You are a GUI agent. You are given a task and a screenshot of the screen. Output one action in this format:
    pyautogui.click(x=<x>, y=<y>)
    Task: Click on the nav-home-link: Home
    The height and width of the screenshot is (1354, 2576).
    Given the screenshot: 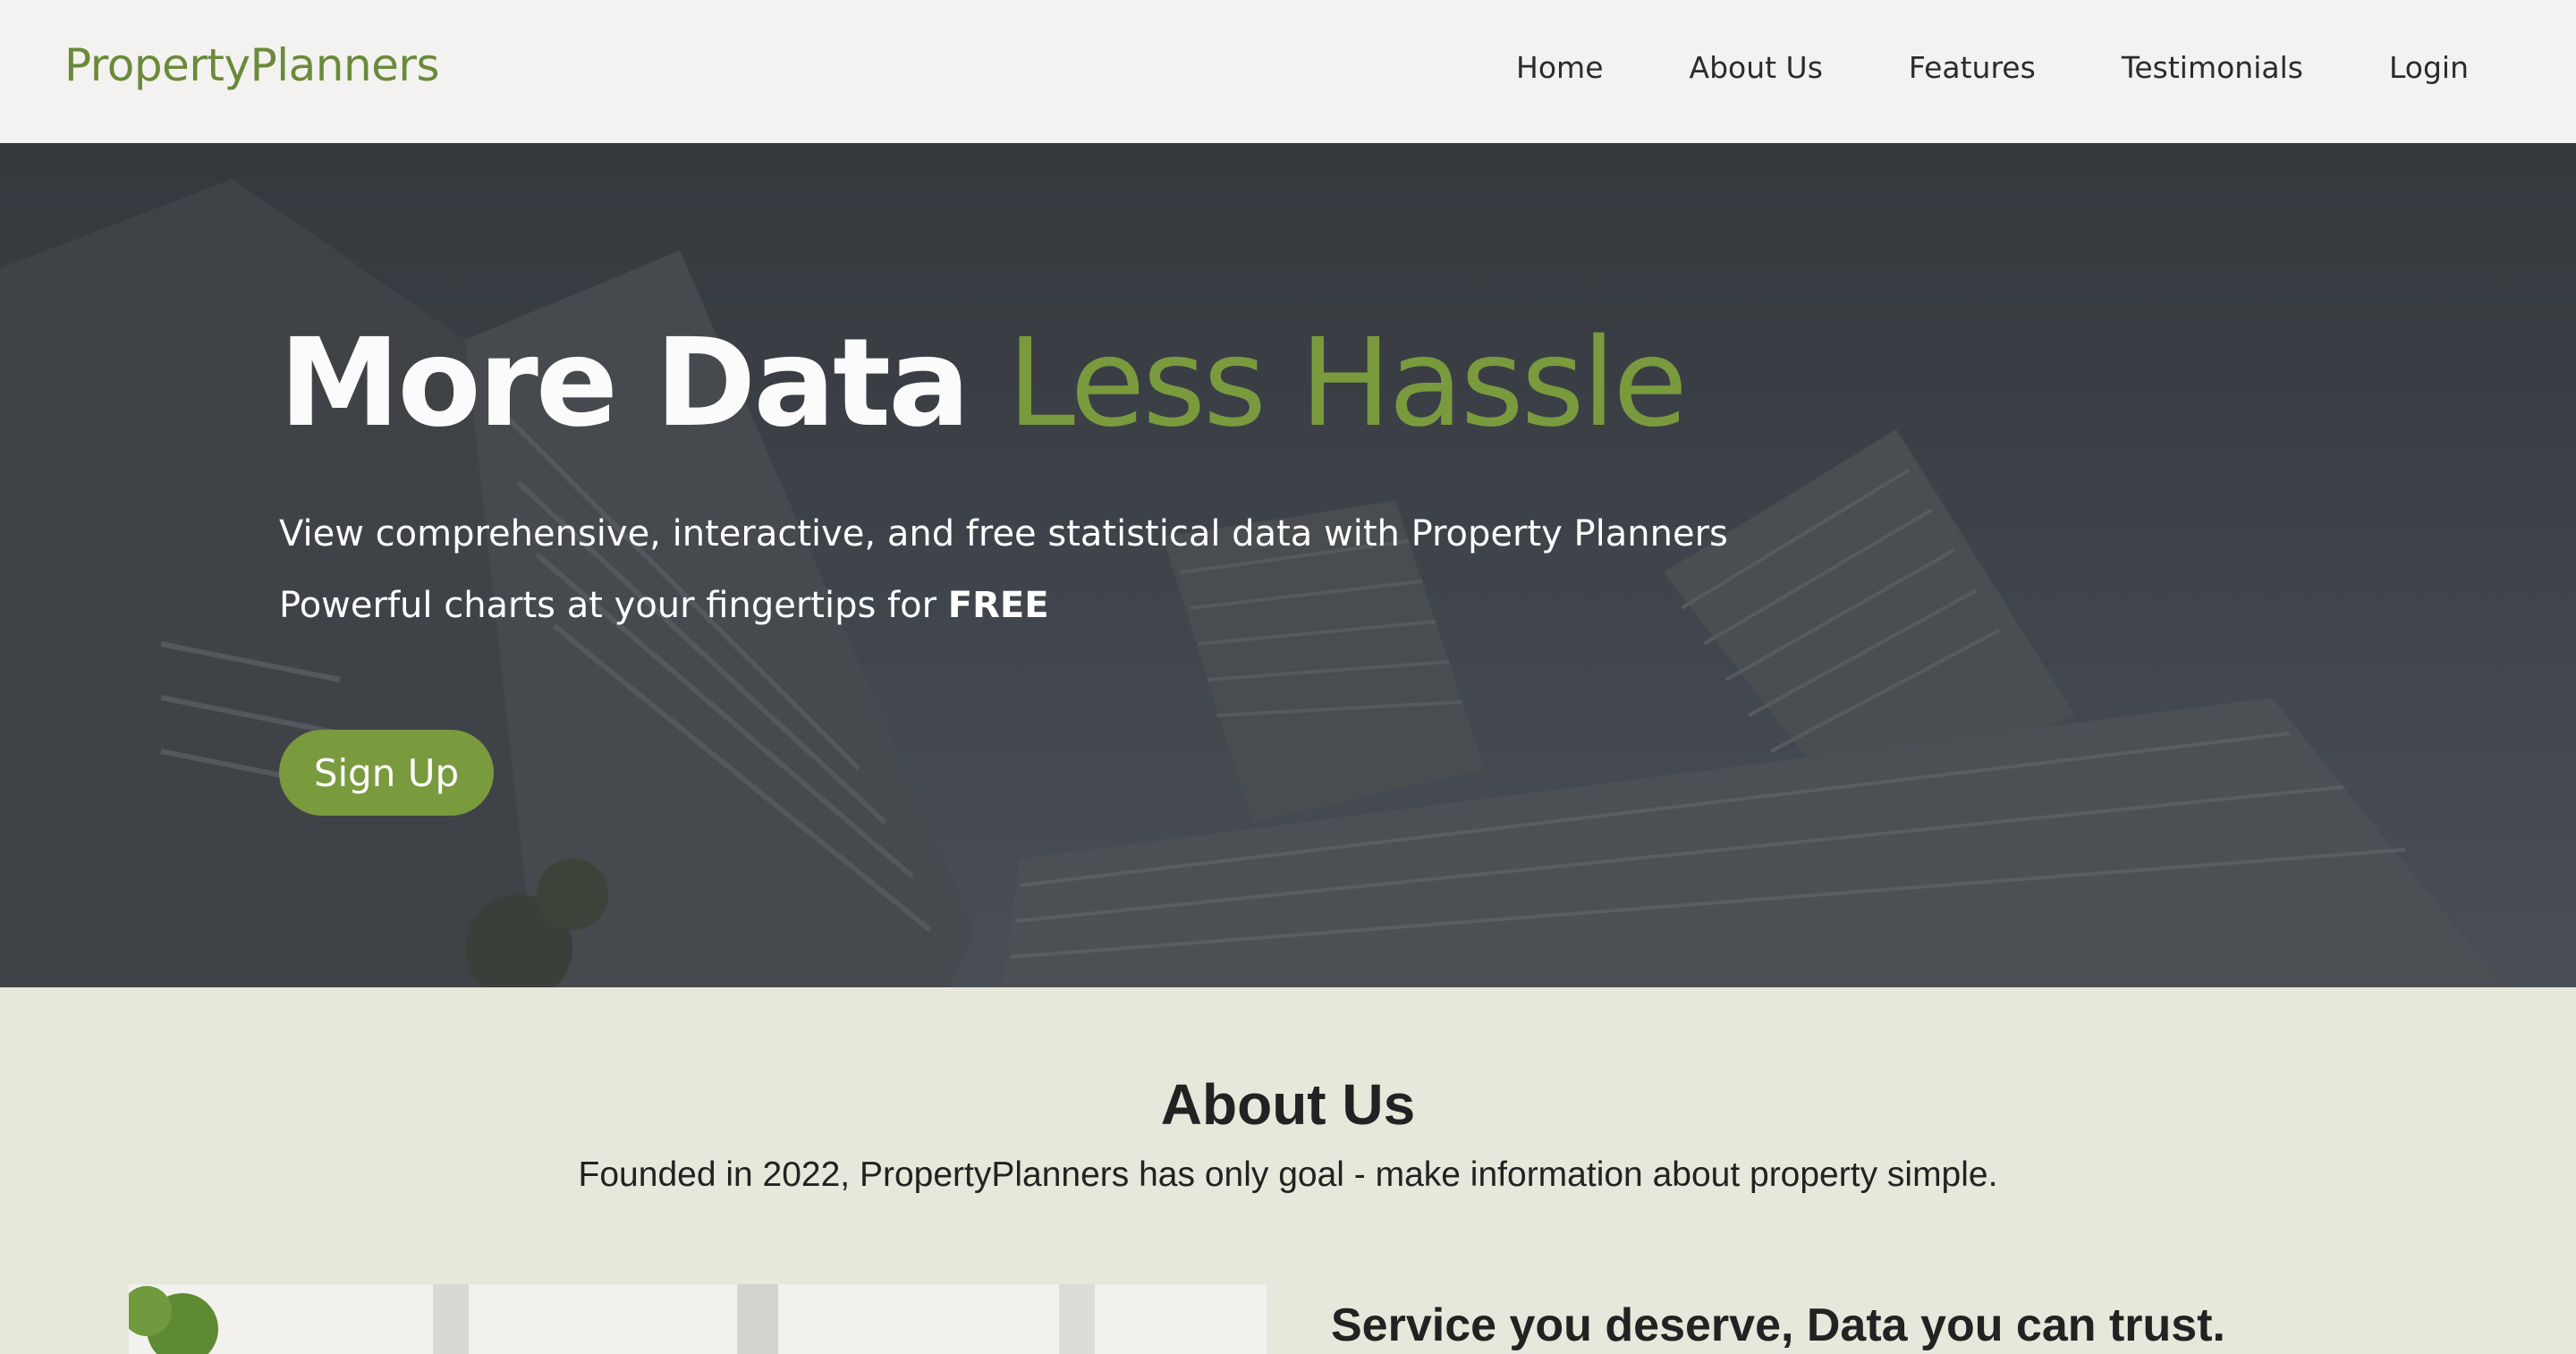 What is the action you would take?
    pyautogui.click(x=1559, y=67)
    